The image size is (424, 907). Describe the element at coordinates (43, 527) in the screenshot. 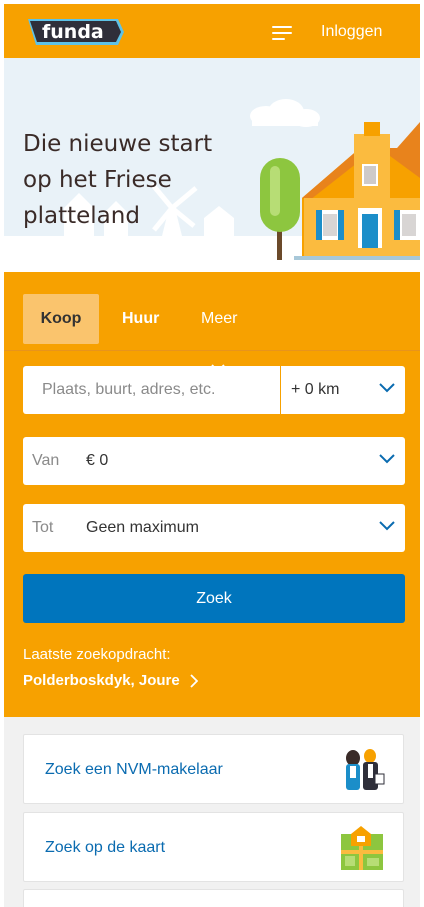

I see `price-to-label: Tot` at that location.